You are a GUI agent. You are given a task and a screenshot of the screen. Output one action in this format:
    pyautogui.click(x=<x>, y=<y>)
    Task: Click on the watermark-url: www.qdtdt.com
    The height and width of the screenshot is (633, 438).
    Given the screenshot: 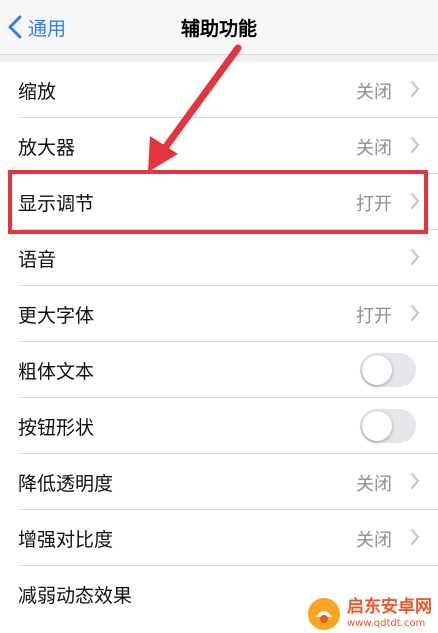 What is the action you would take?
    pyautogui.click(x=386, y=623)
    